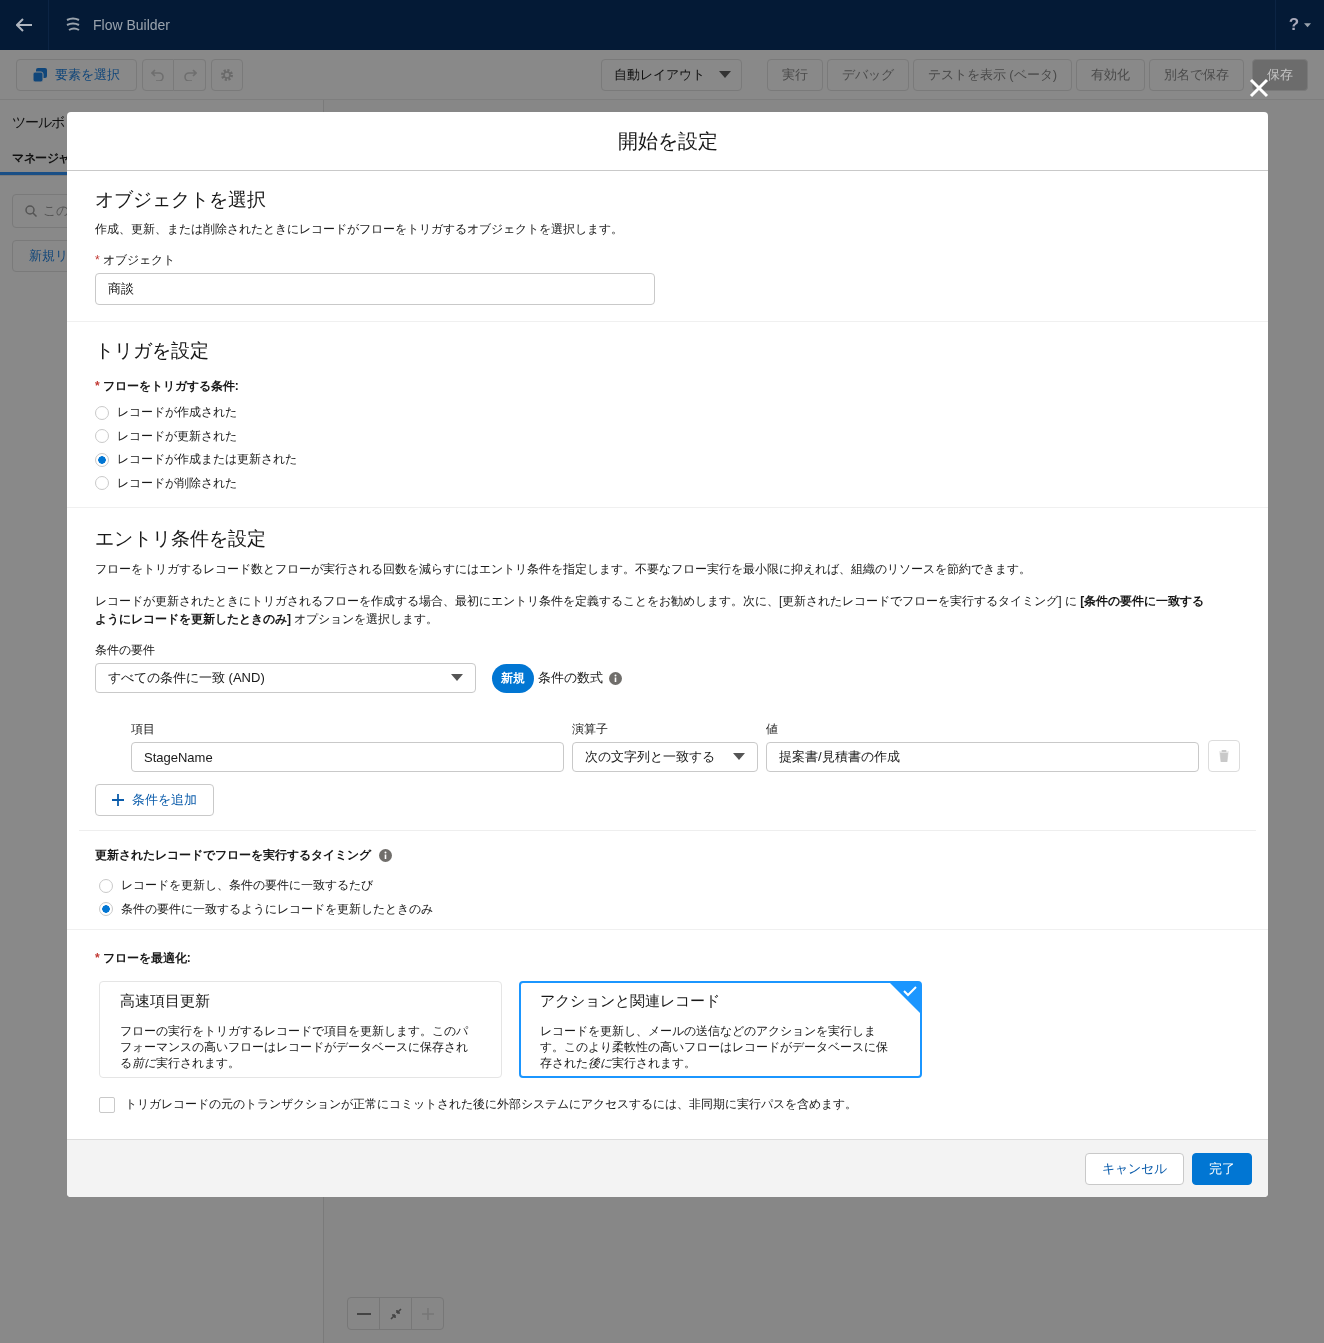 This screenshot has width=1324, height=1343. What do you see at coordinates (146, 958) in the screenshot?
I see `field-label: フローを最適化:` at bounding box center [146, 958].